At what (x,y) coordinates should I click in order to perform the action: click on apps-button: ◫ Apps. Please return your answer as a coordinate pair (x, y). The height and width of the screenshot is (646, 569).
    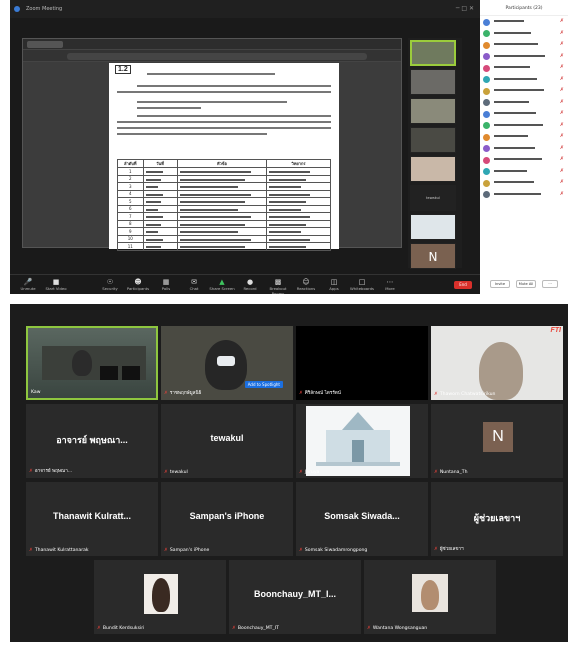
    Looking at the image, I should click on (334, 284).